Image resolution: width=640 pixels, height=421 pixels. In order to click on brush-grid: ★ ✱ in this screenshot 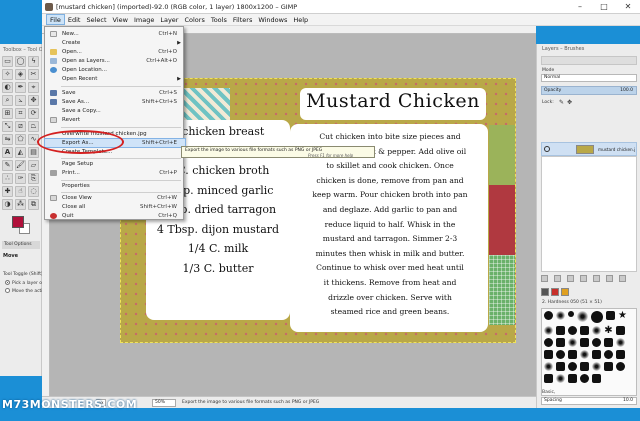, I will do `click(589, 352)`.